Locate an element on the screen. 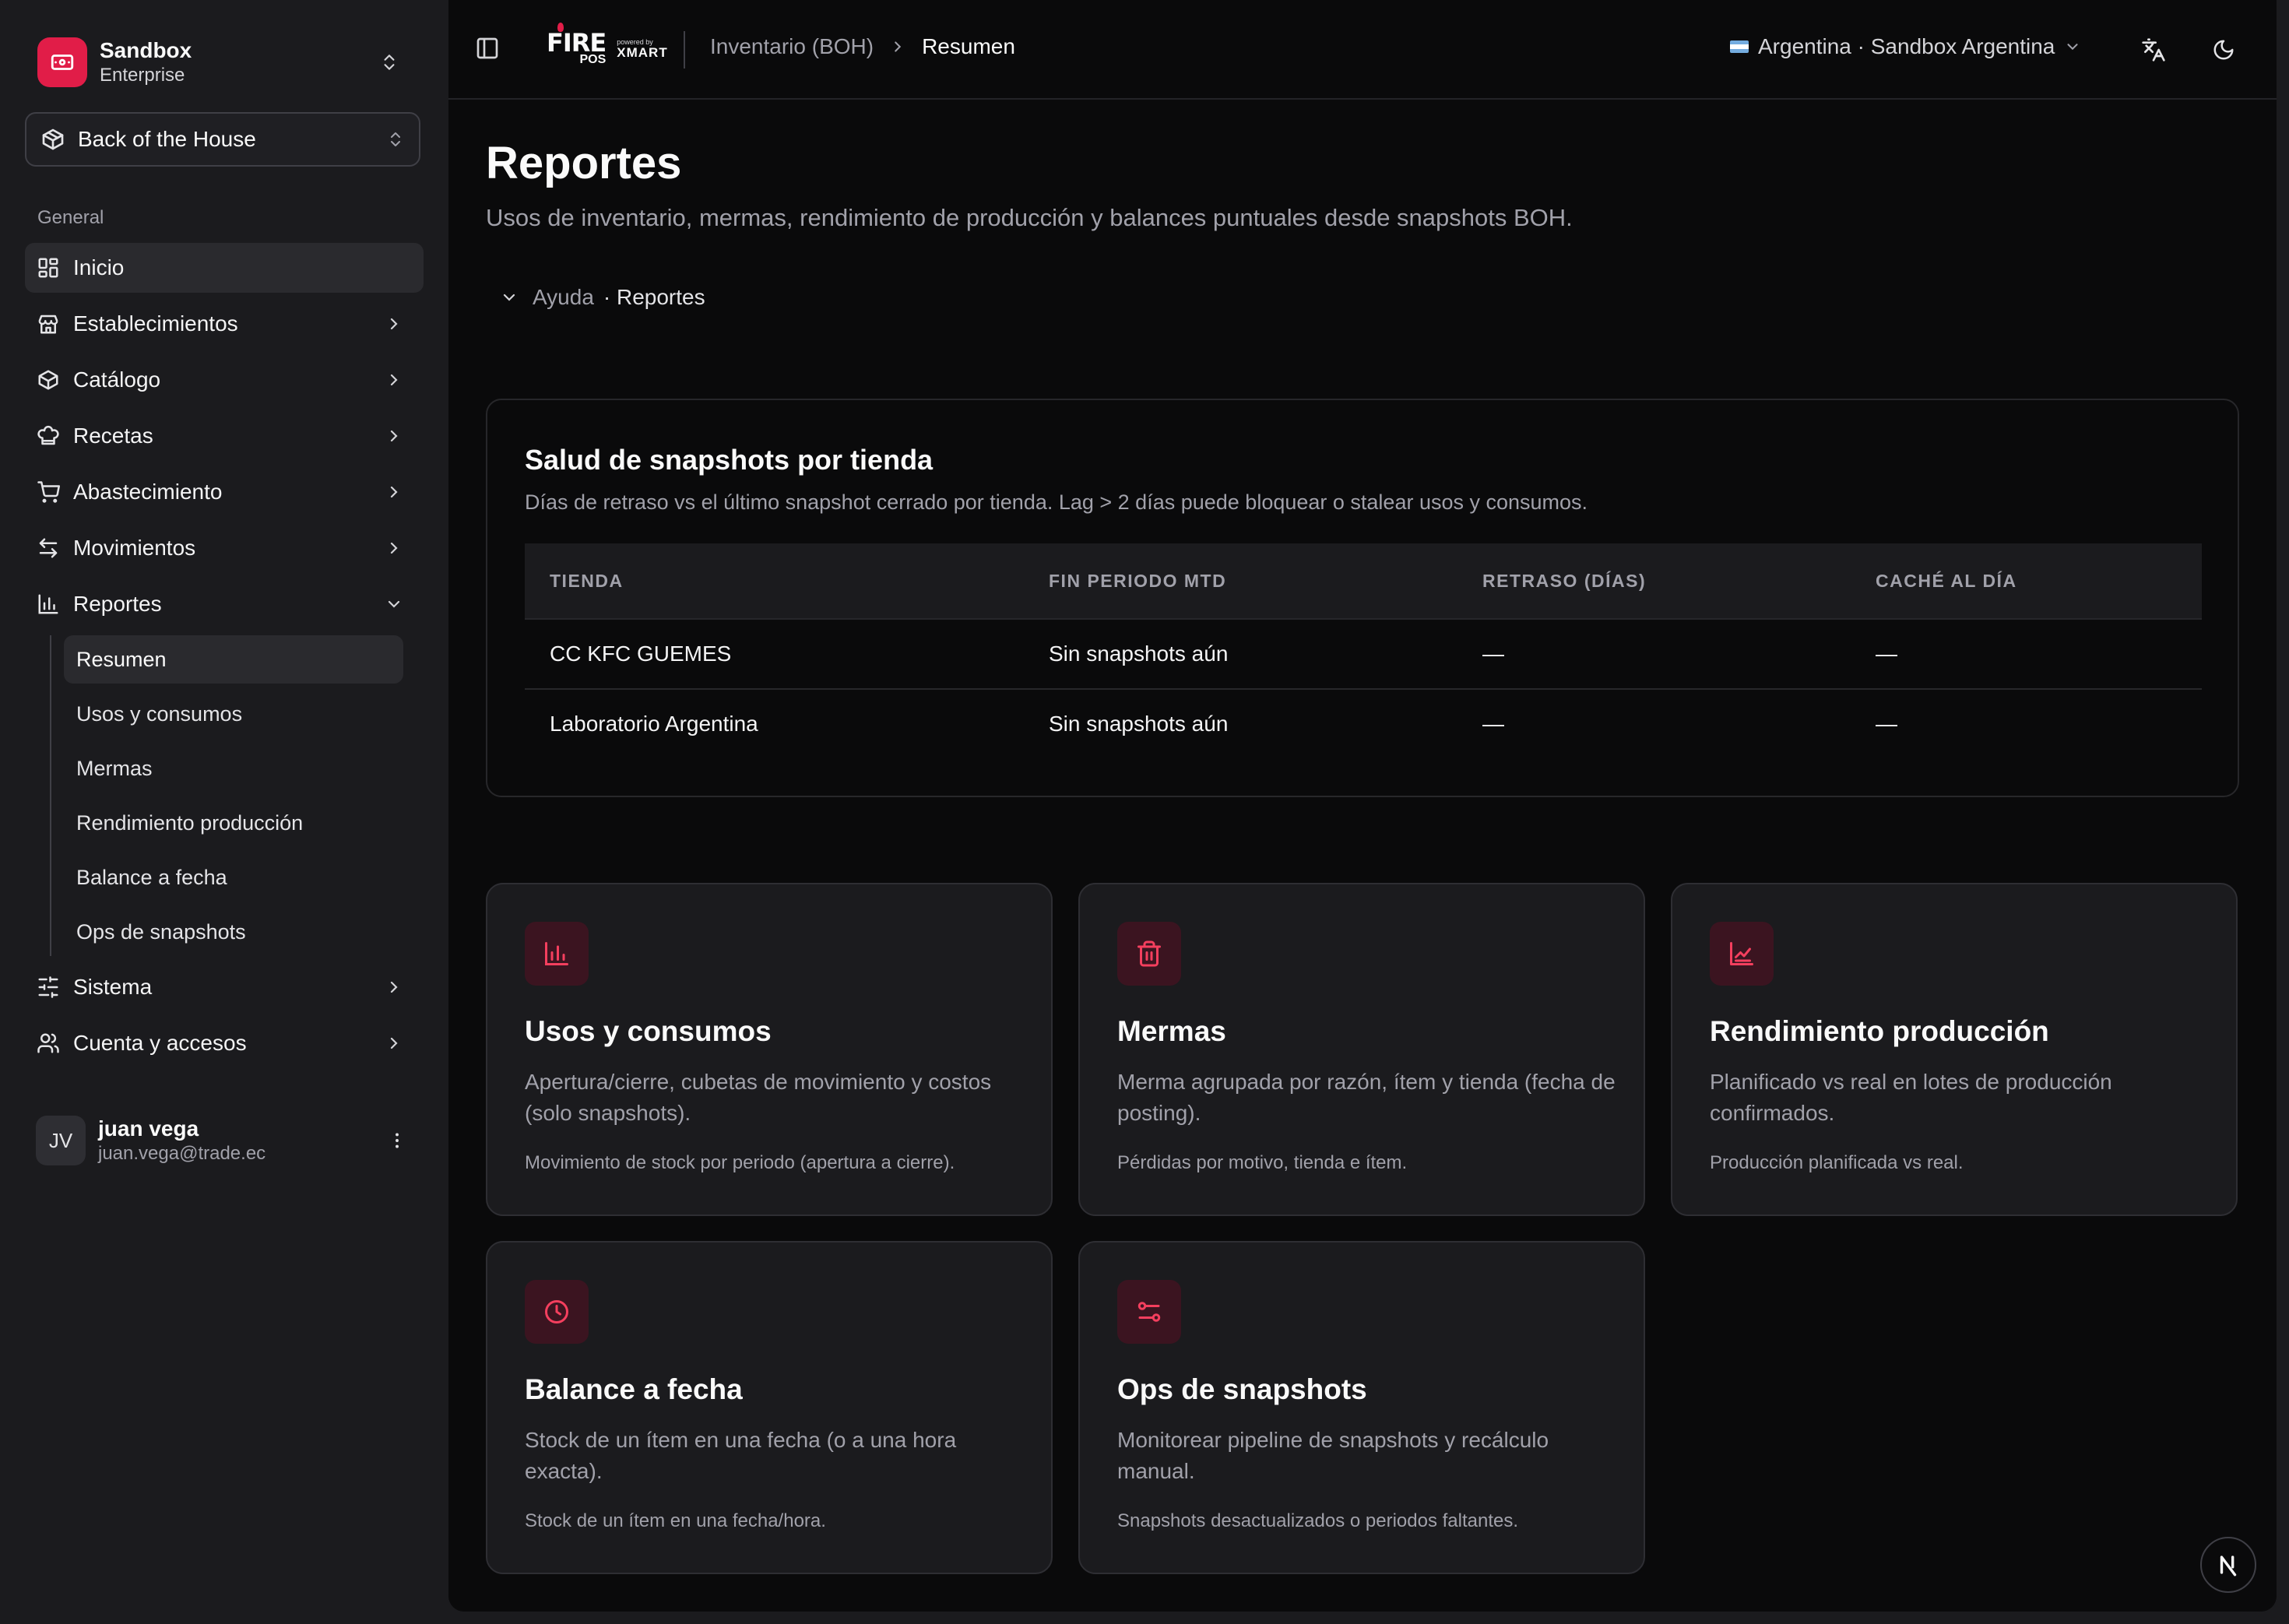 The height and width of the screenshot is (1624, 2289). sidebar-item-reportes: Reportes is located at coordinates (225, 604).